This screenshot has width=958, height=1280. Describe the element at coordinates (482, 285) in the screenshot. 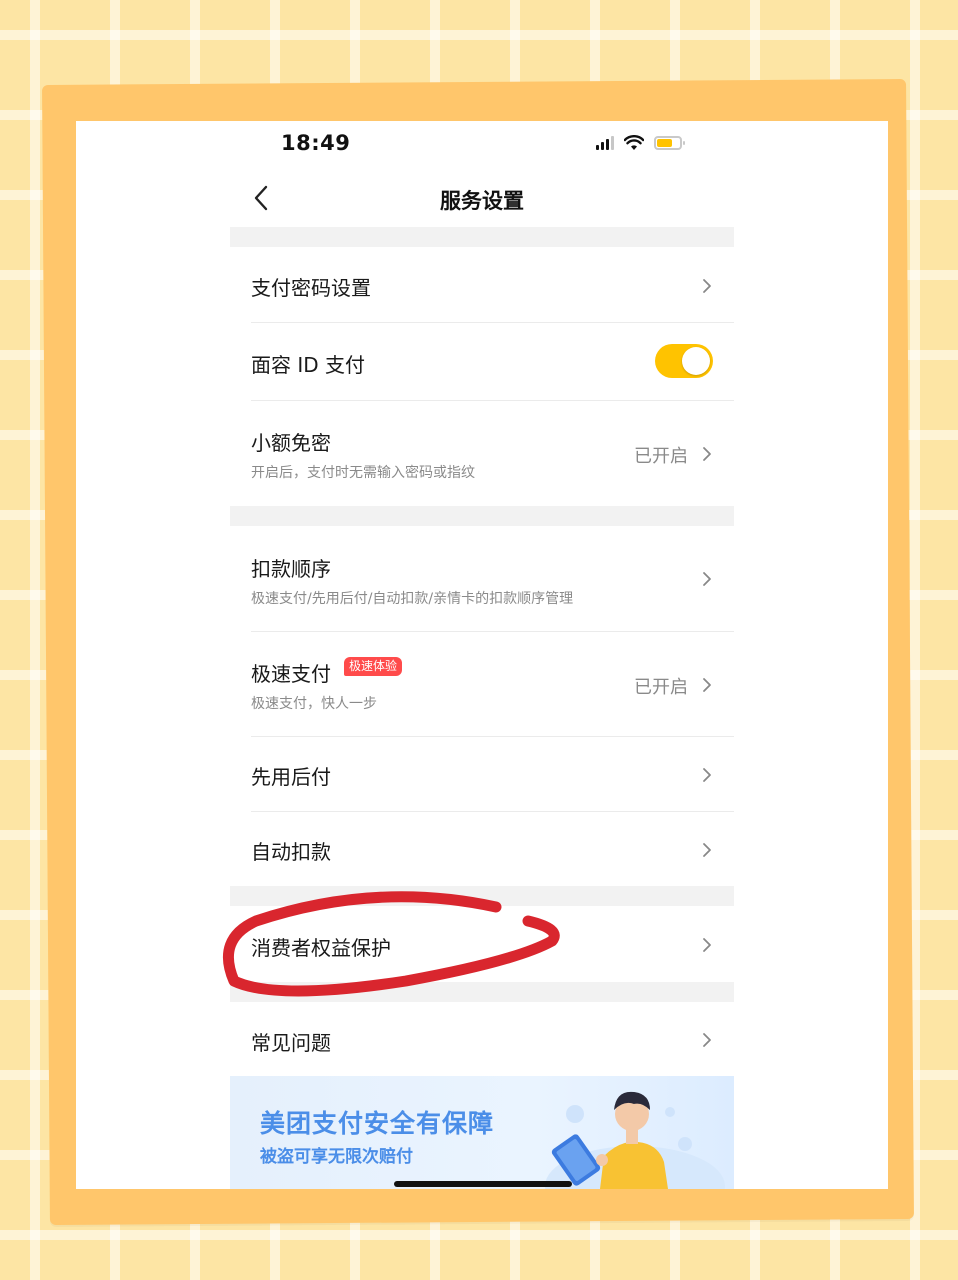

I see `row-payment-password: 支付密码设置` at that location.